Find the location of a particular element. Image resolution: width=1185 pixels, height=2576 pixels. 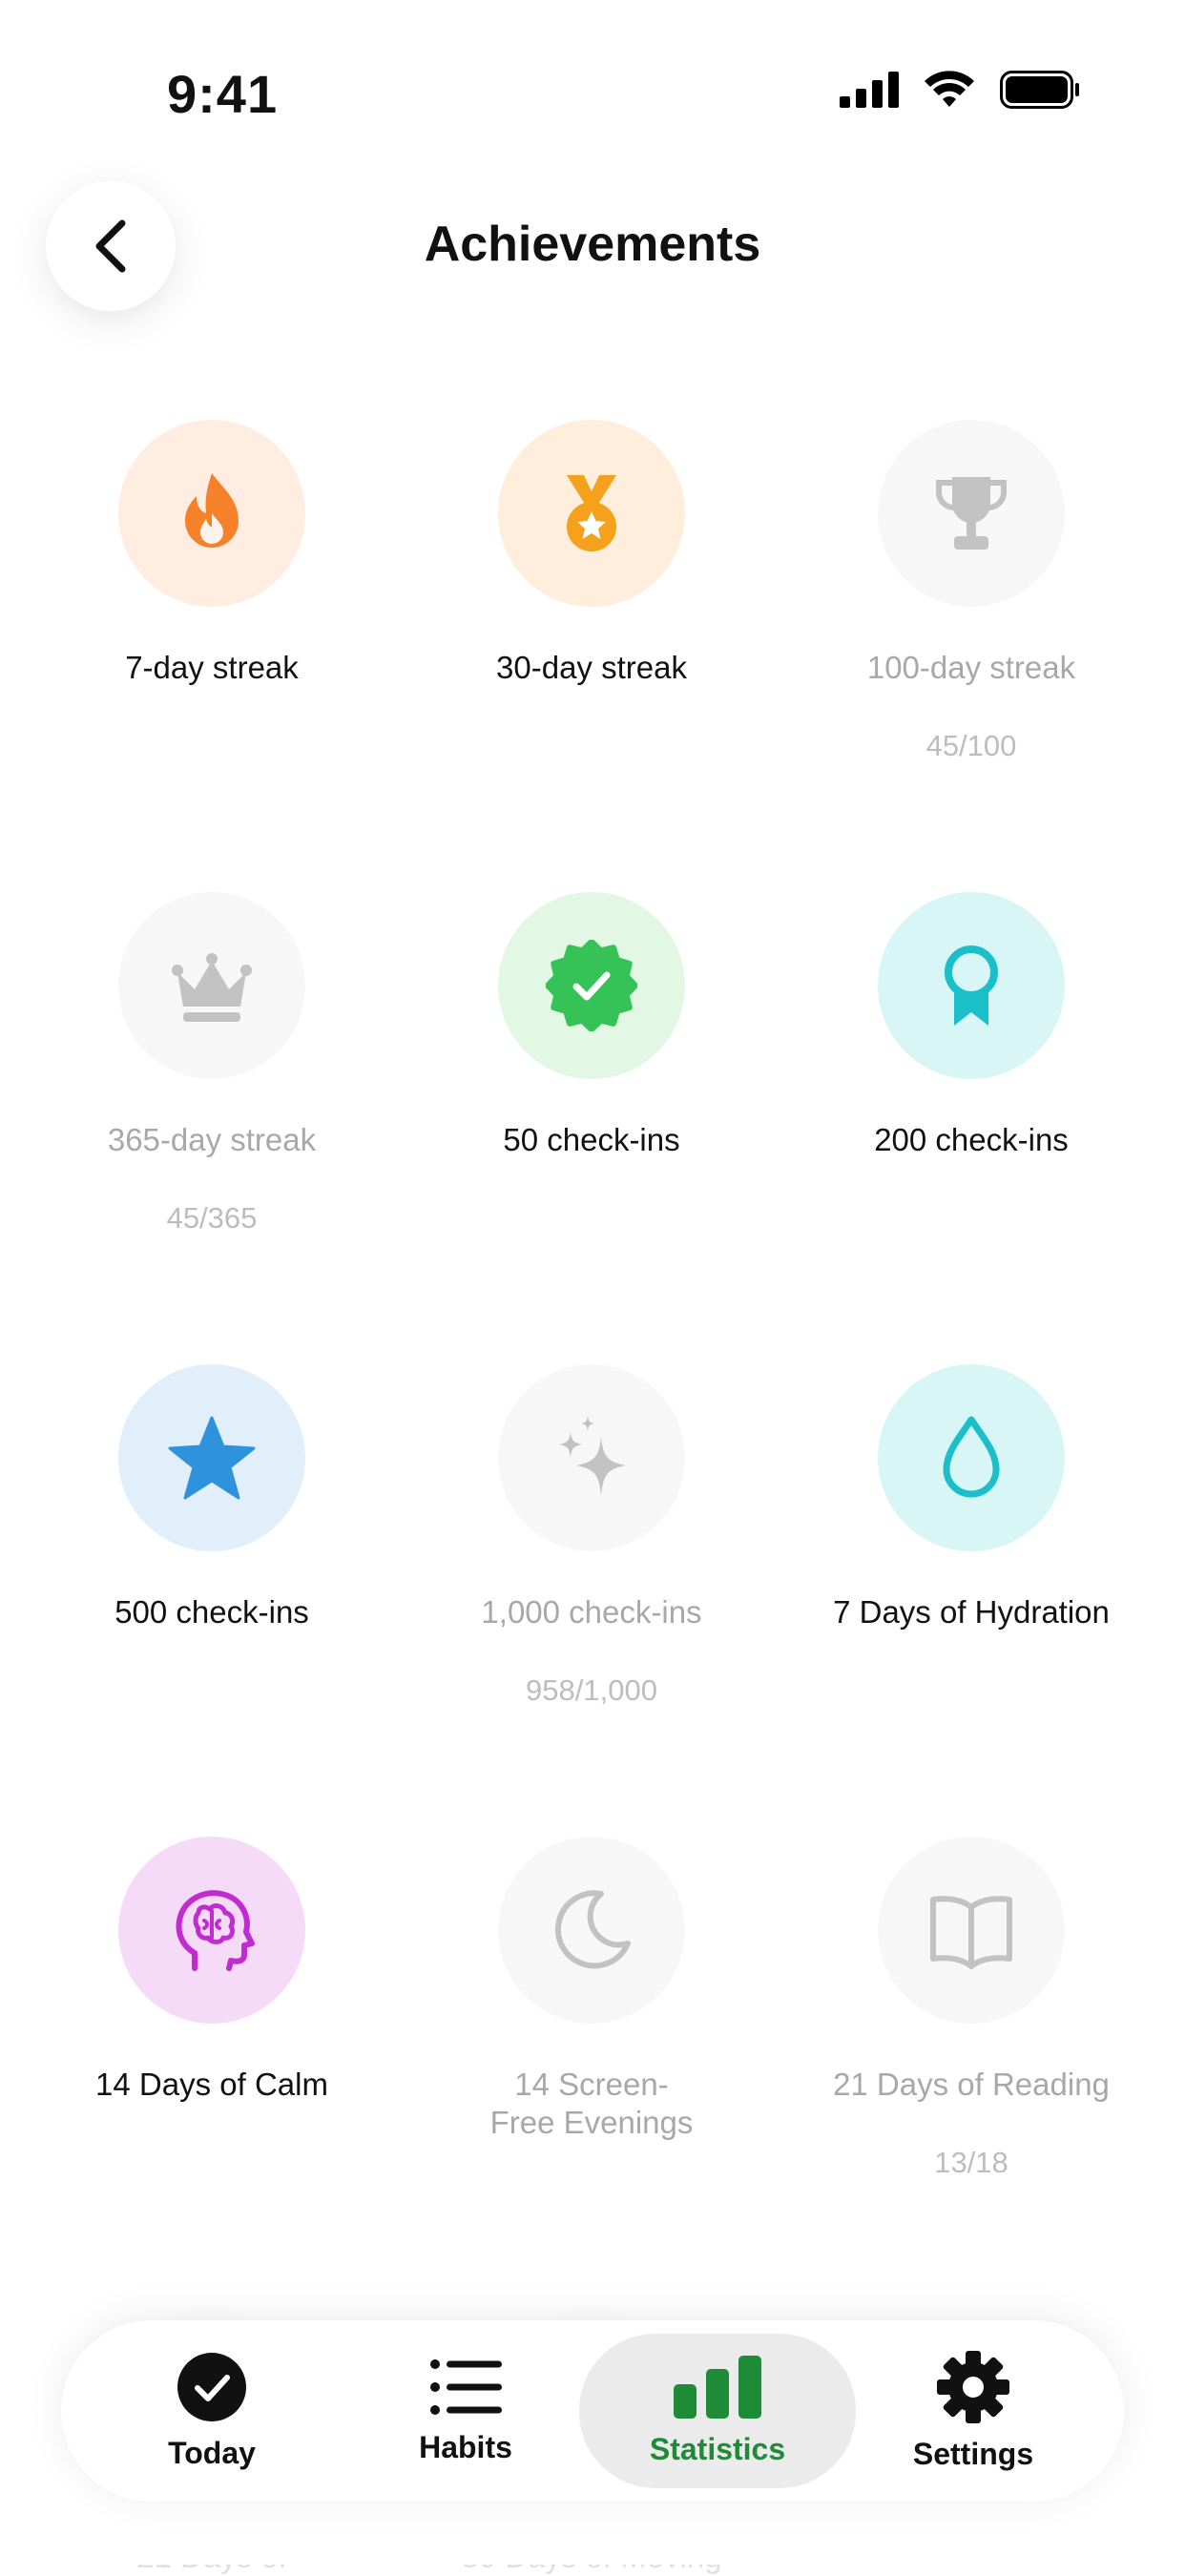

achievement-name: 14 Screen- Free Evenings is located at coordinates (591, 2103).